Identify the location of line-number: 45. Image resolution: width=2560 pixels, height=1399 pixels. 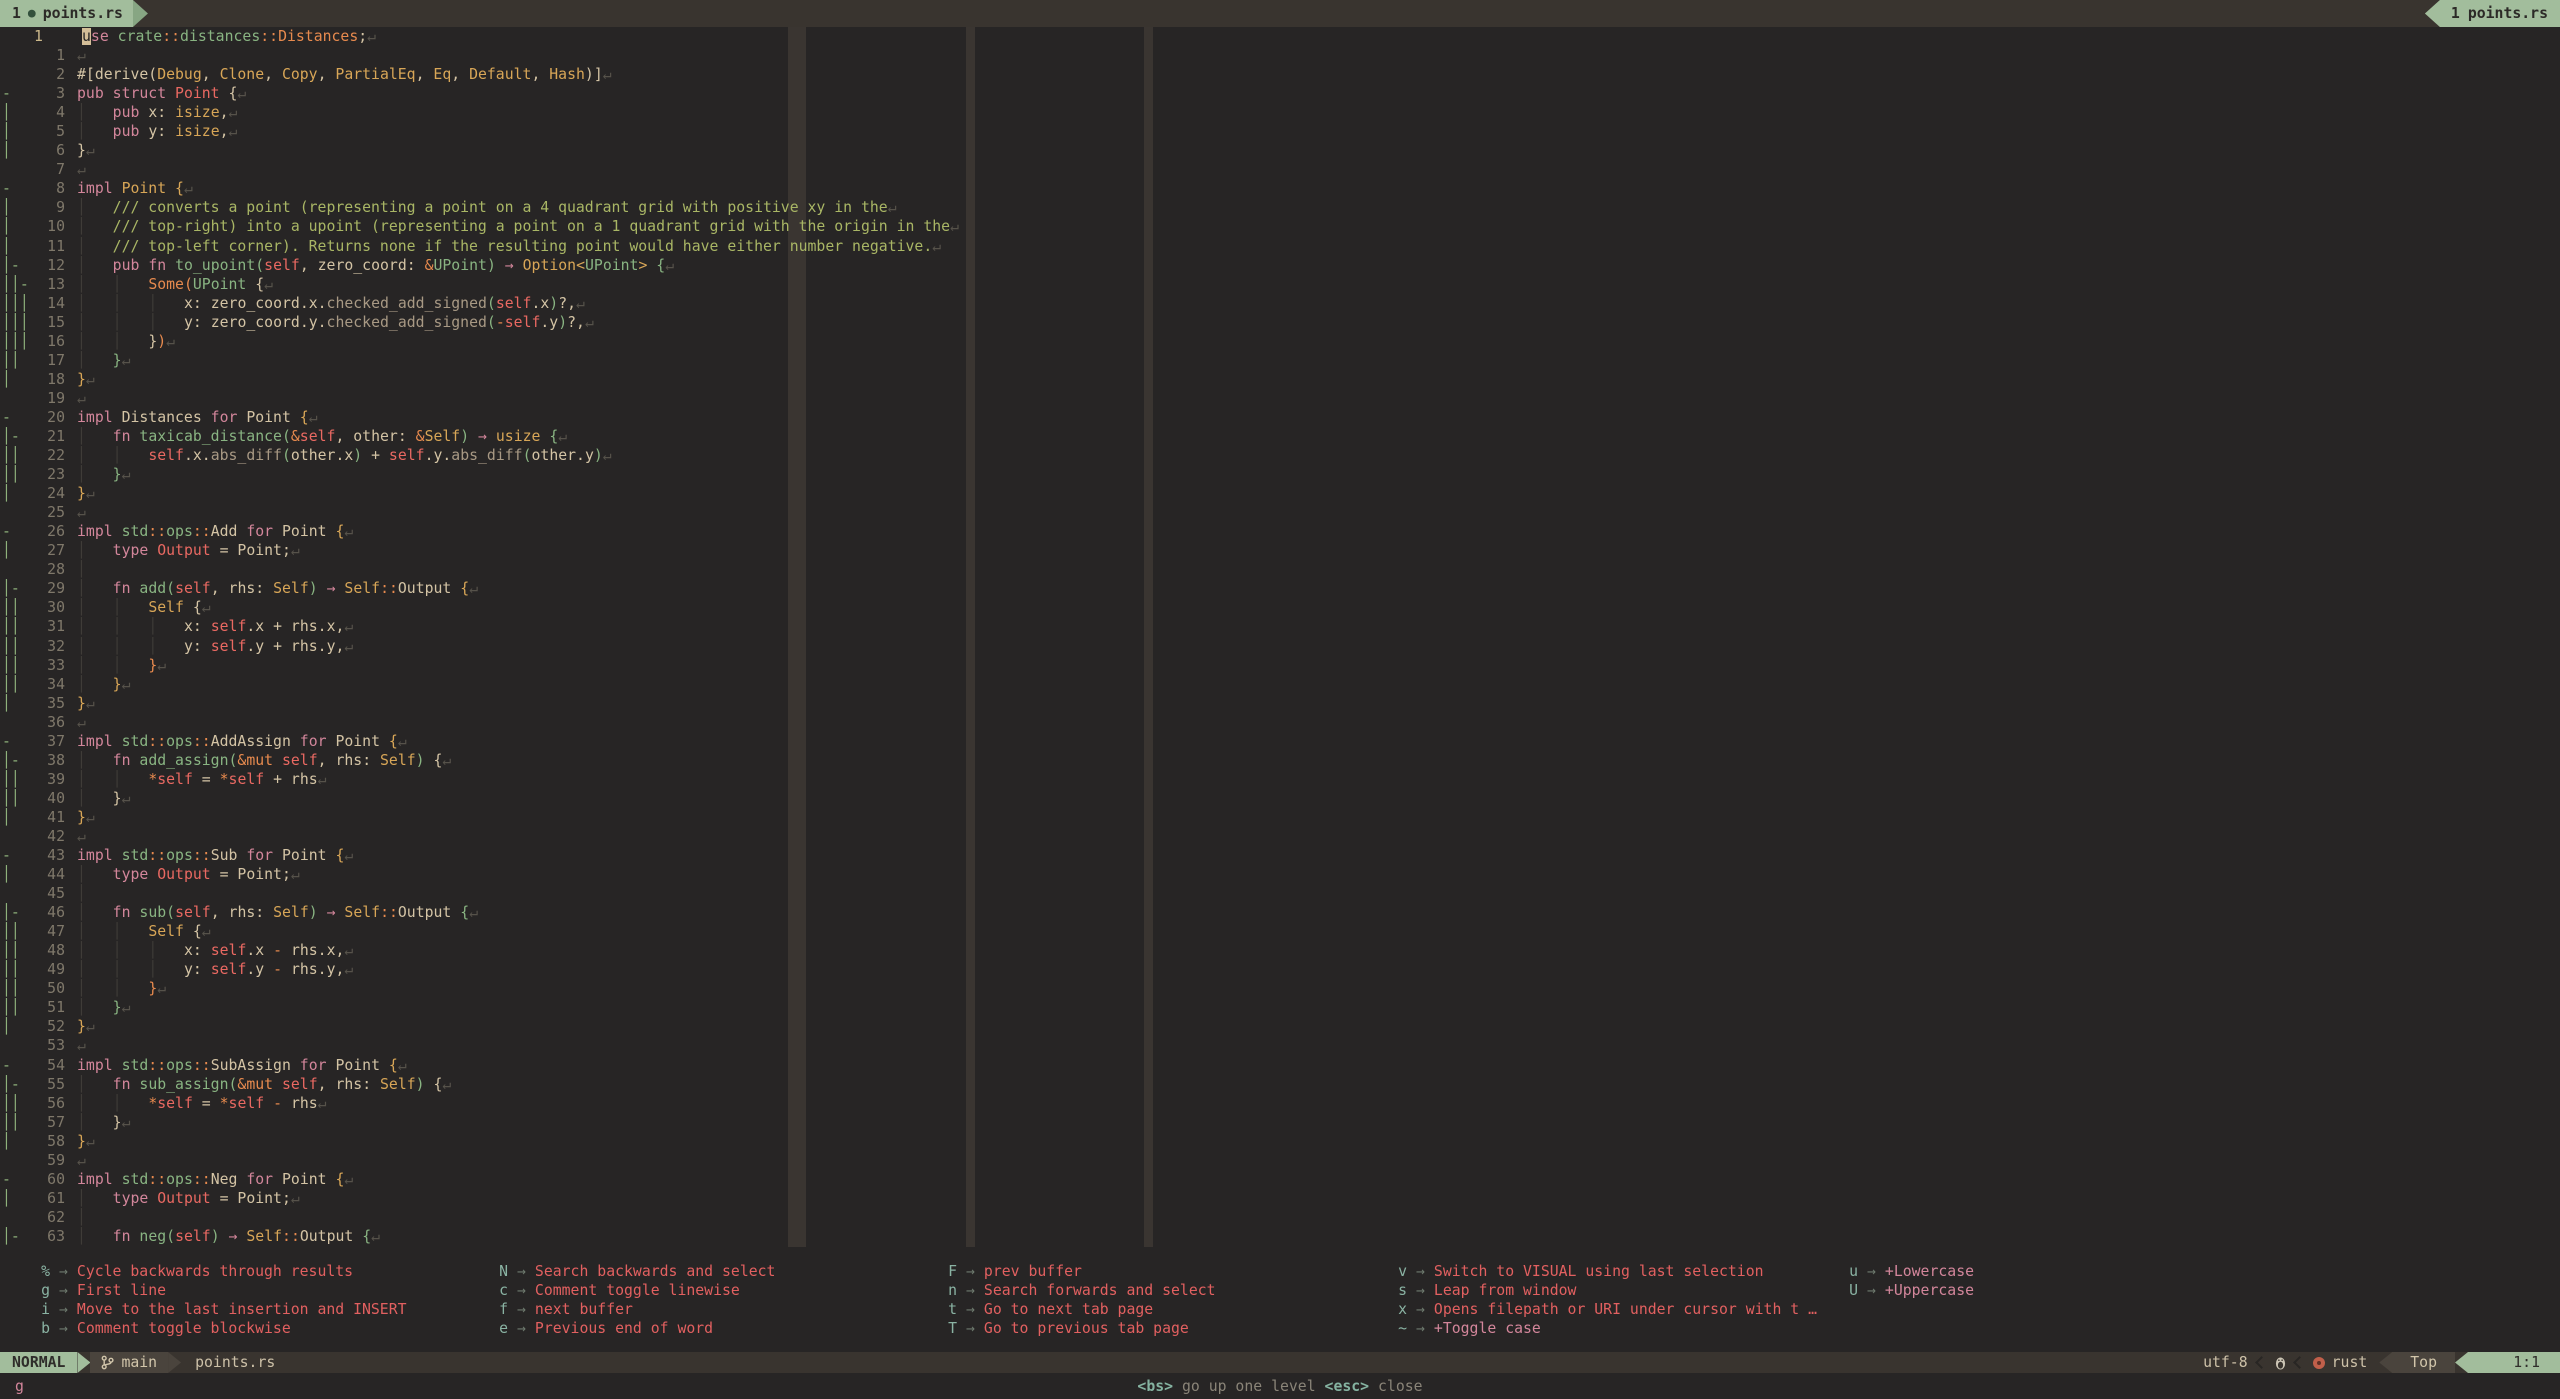
(47, 893).